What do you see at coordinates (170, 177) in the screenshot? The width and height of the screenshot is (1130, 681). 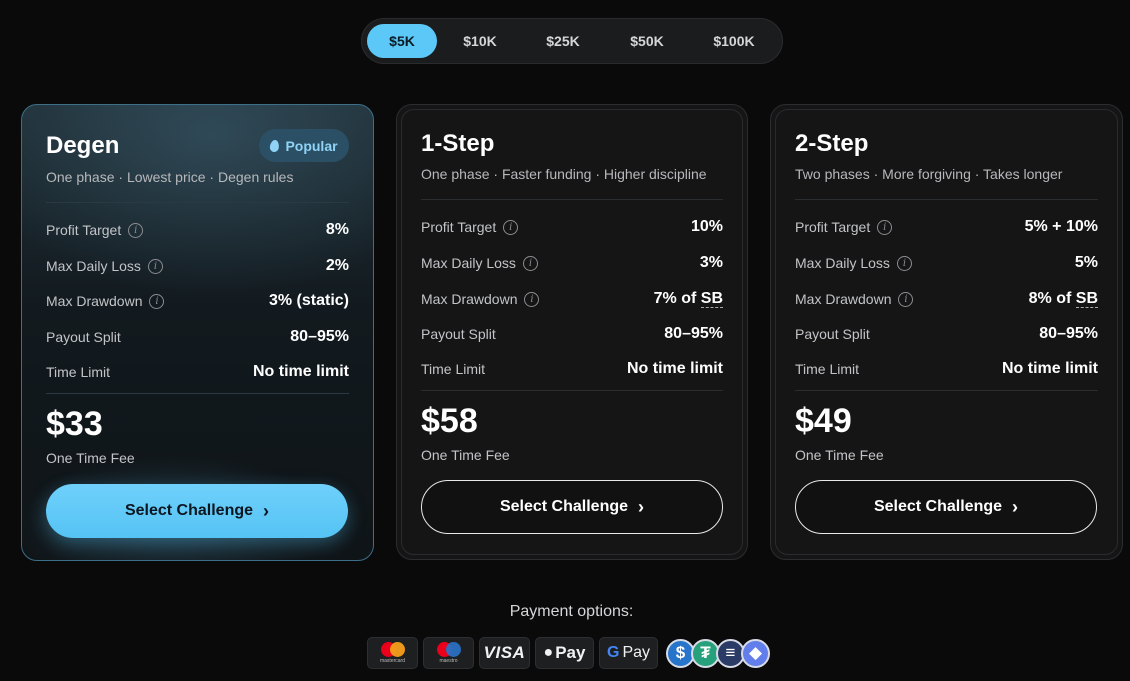 I see `plan-subtitle: One phase · Lowest price · Degen rules` at bounding box center [170, 177].